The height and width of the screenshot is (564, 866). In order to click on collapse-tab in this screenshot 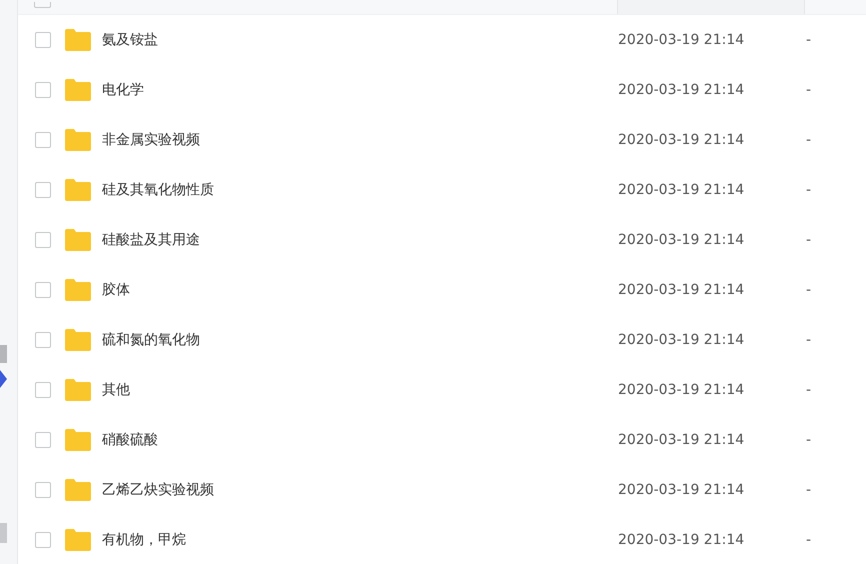, I will do `click(3, 354)`.